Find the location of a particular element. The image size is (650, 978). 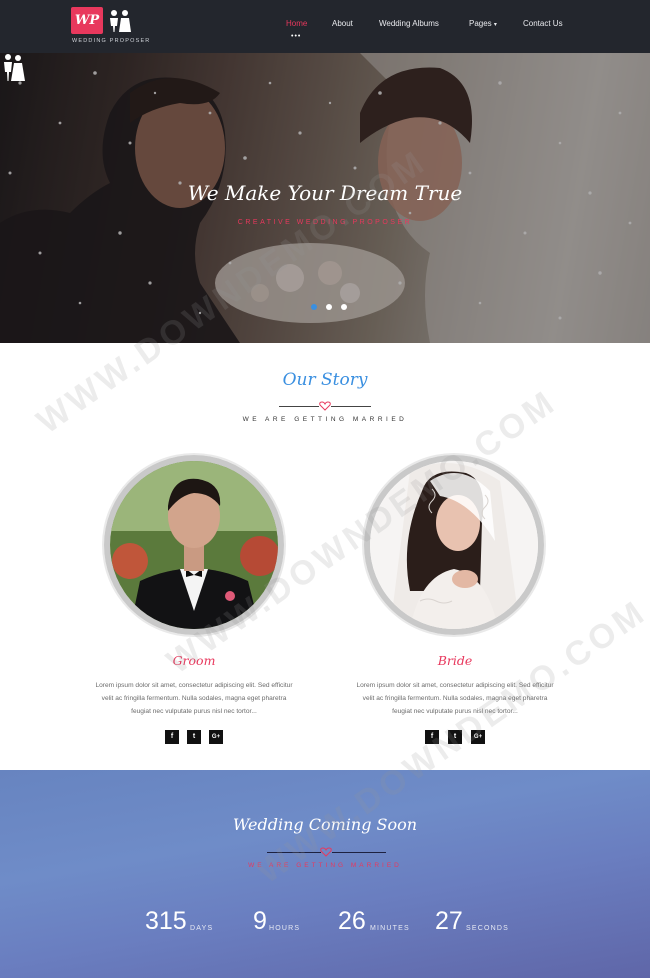

countdown-minutes: 26 is located at coordinates (352, 921).